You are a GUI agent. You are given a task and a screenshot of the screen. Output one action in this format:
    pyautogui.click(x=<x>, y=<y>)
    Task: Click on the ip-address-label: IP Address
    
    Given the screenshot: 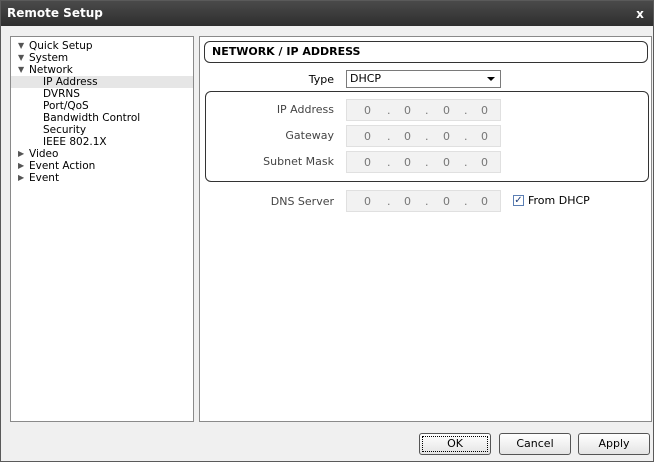 What is the action you would take?
    pyautogui.click(x=305, y=109)
    